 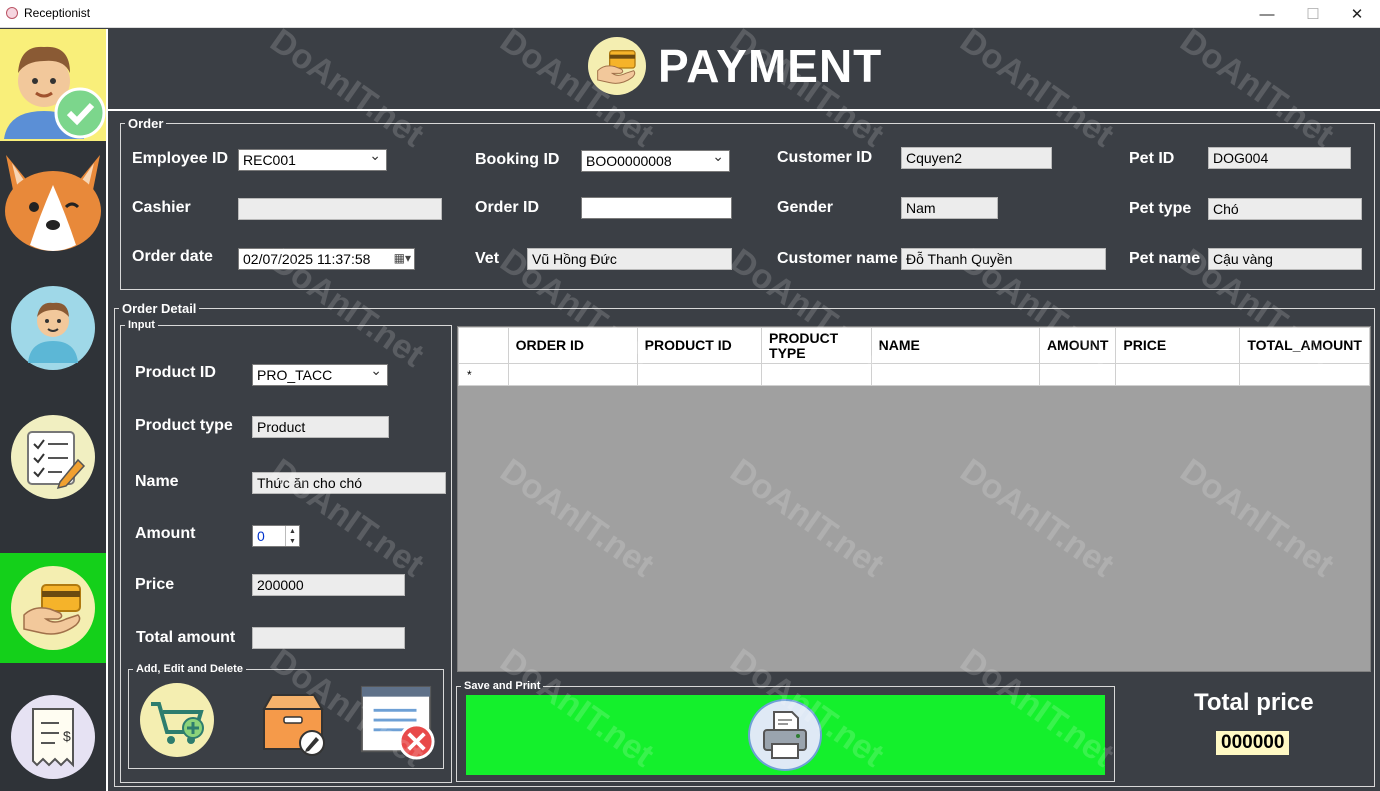 What do you see at coordinates (57, 13) in the screenshot?
I see `window-title: Receptionist` at bounding box center [57, 13].